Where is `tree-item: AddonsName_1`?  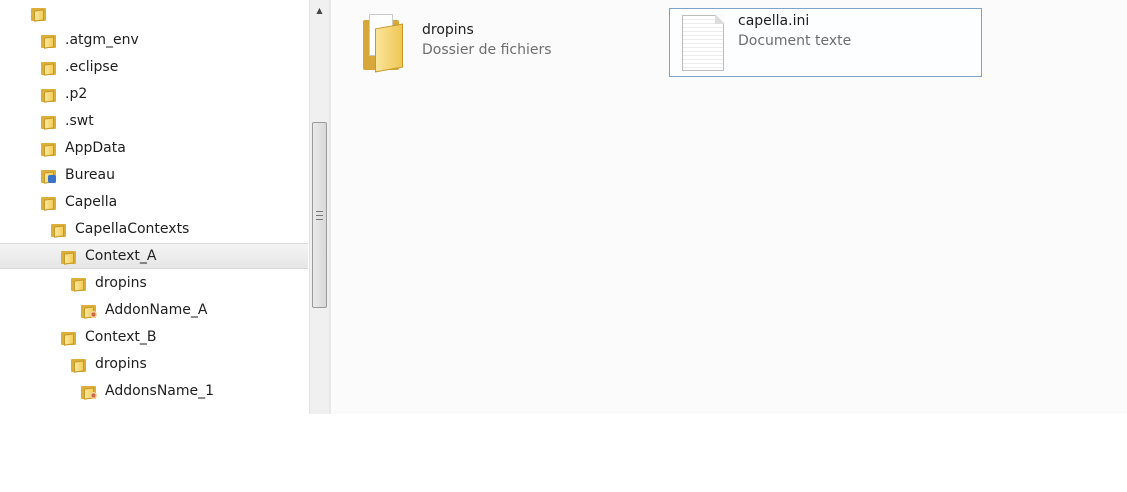
tree-item: AddonsName_1 is located at coordinates (154, 391).